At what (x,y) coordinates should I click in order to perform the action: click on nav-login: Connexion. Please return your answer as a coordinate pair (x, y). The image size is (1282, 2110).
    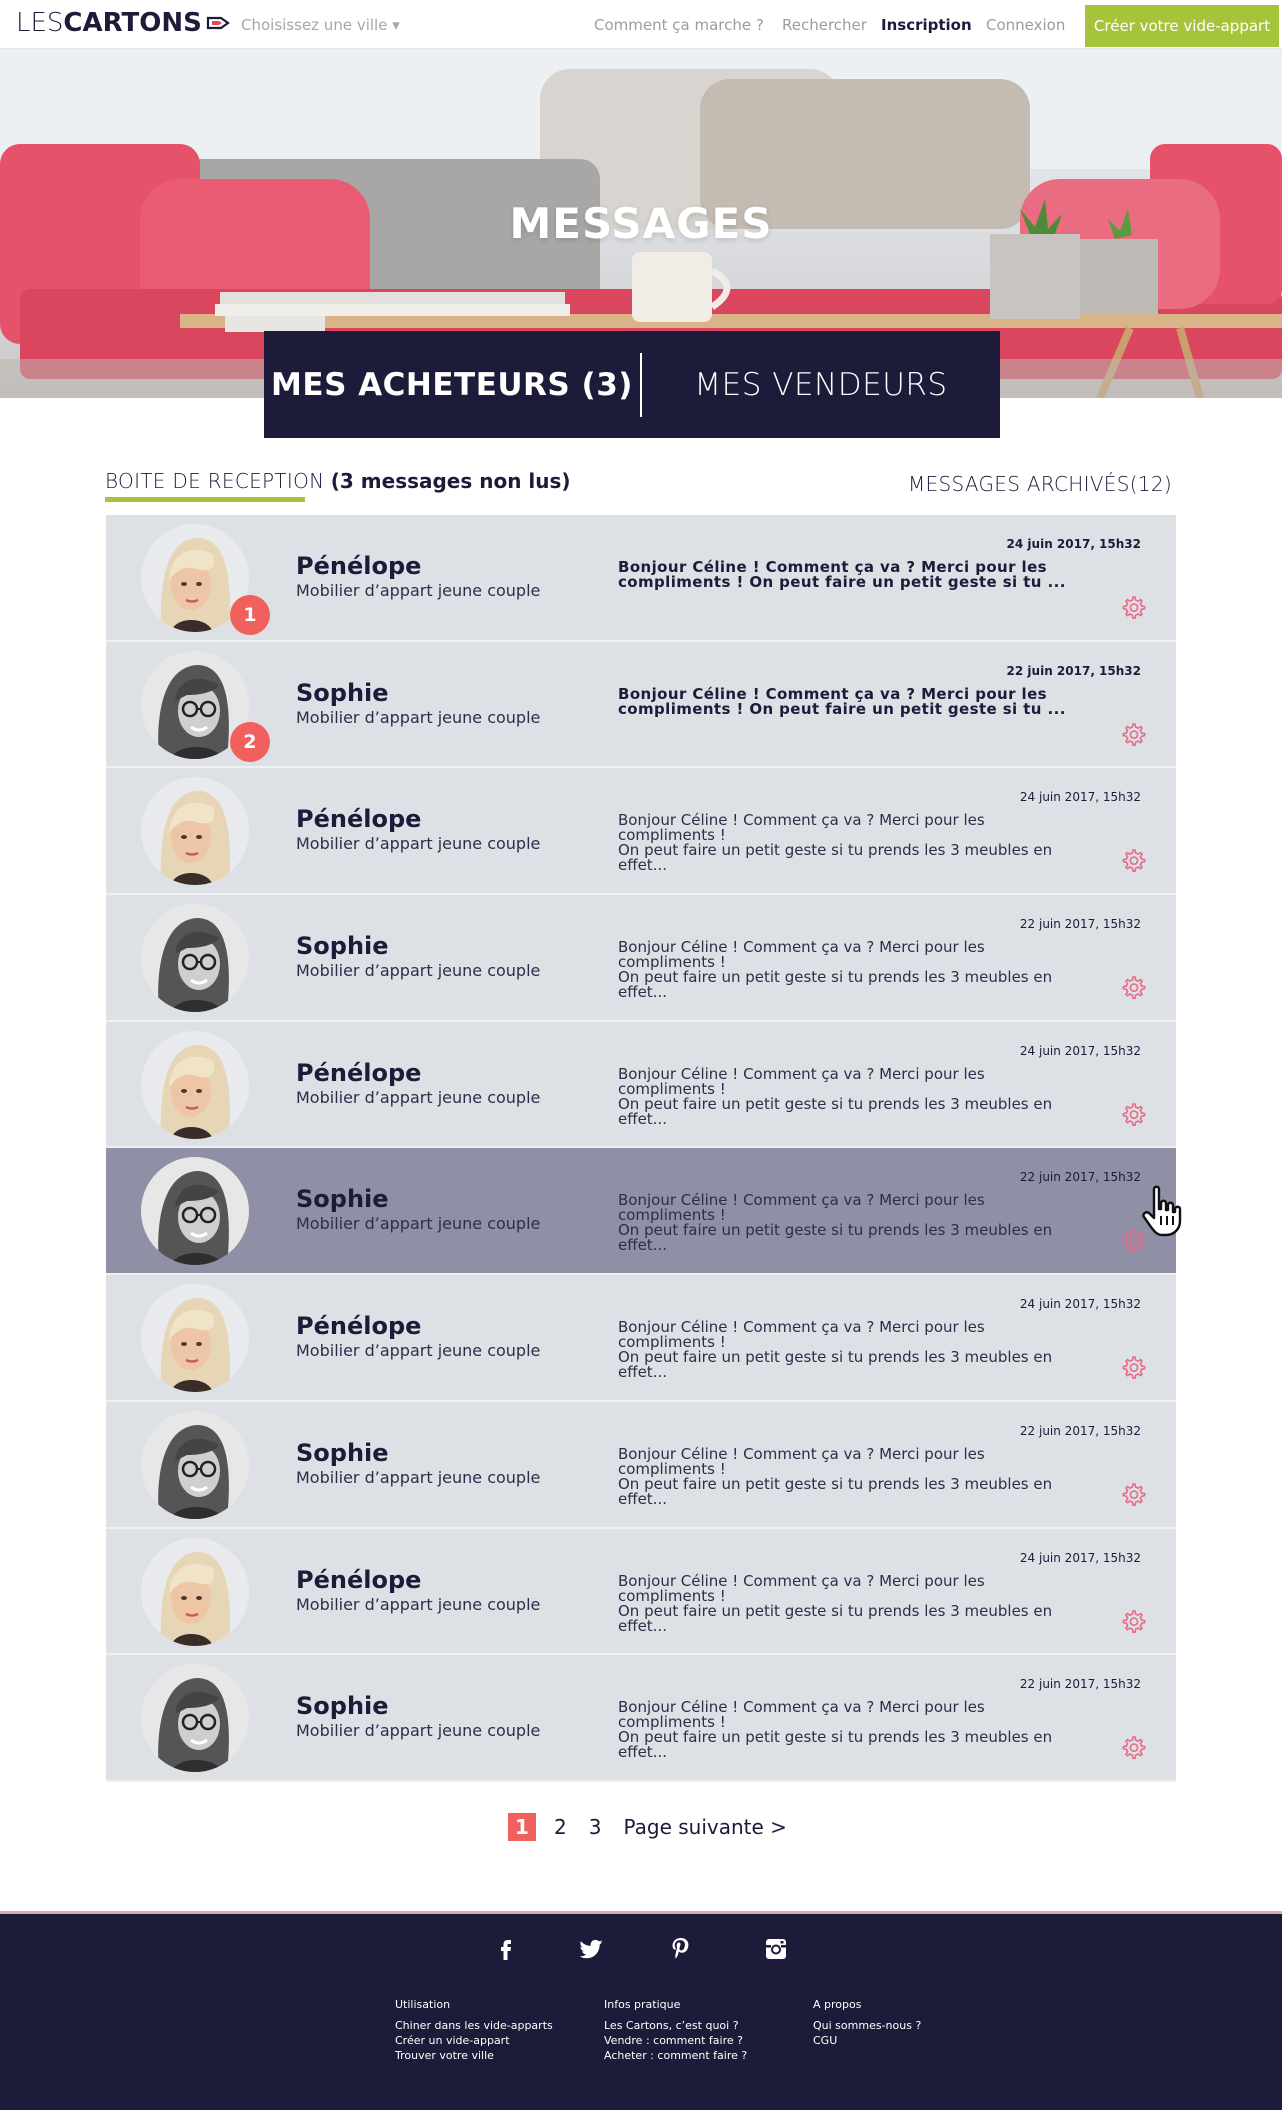
    Looking at the image, I should click on (1025, 25).